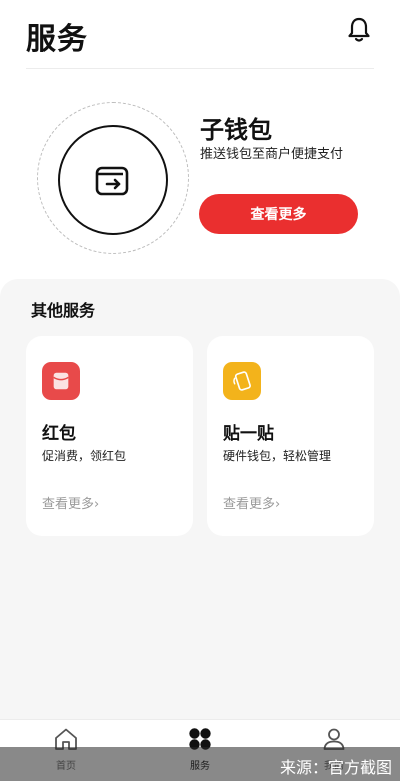  What do you see at coordinates (359, 30) in the screenshot?
I see `bell-icon` at bounding box center [359, 30].